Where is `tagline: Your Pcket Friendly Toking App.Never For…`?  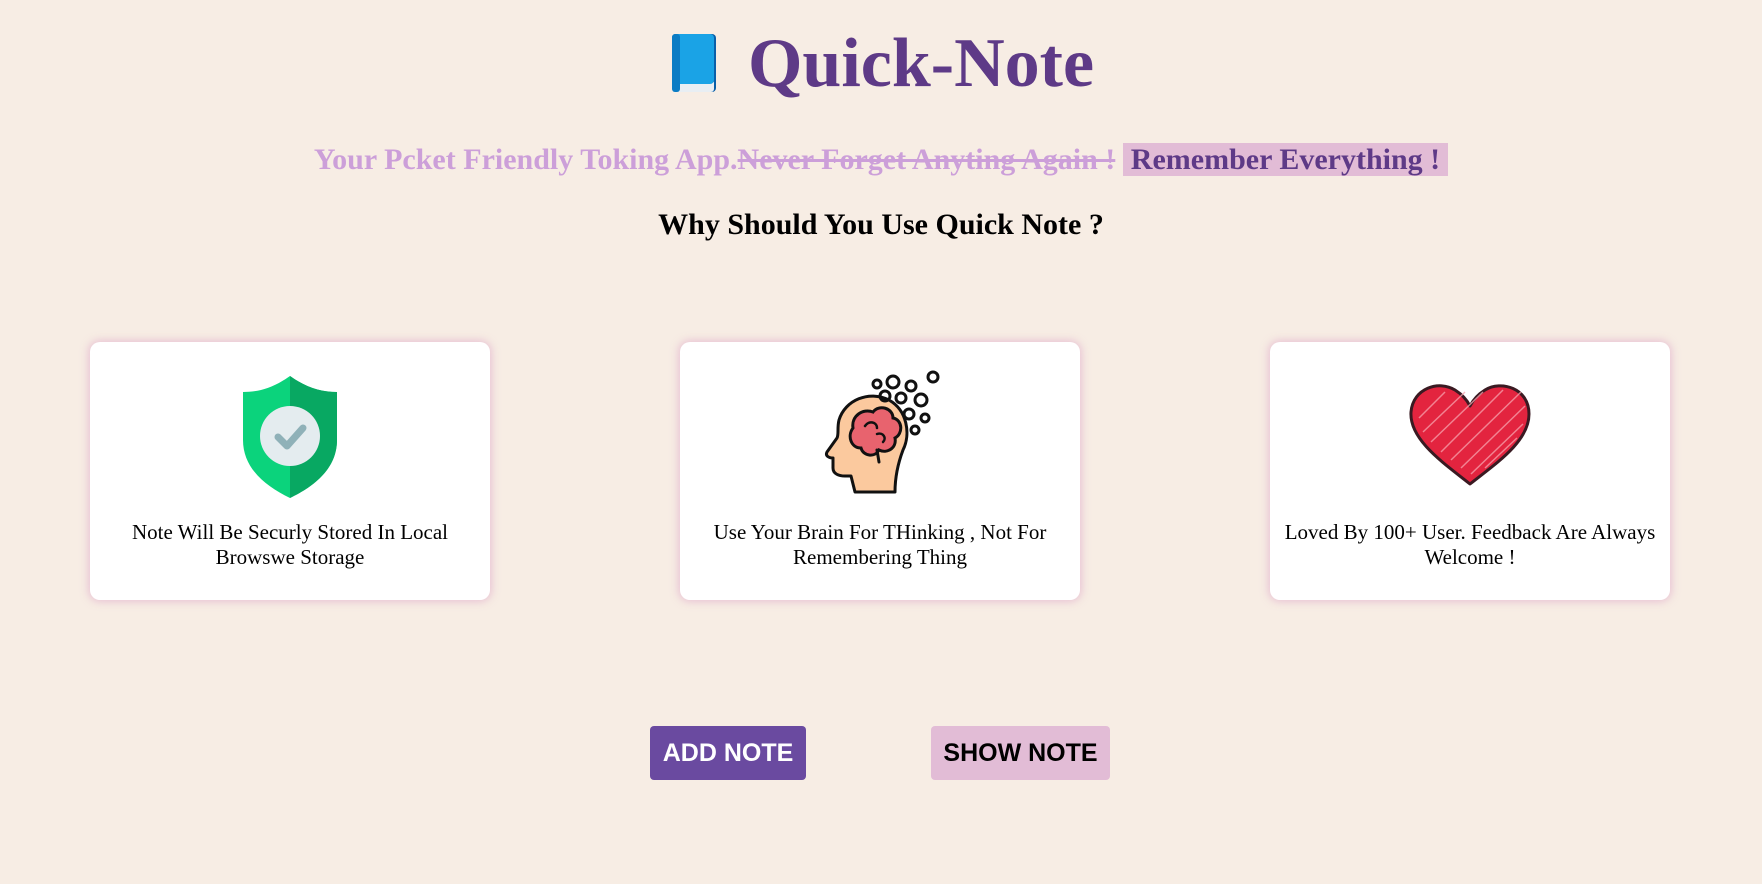 tagline: Your Pcket Friendly Toking App.Never For… is located at coordinates (881, 160).